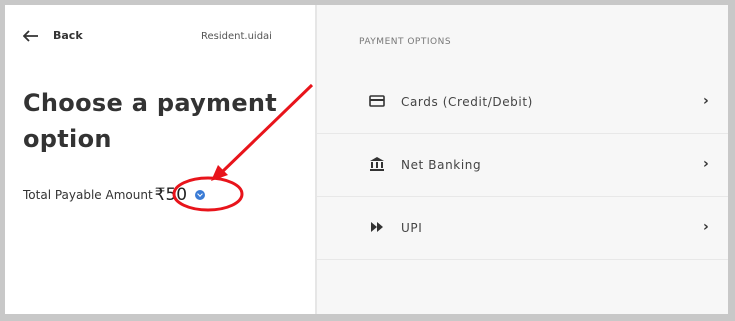  Describe the element at coordinates (377, 101) in the screenshot. I see `card-icon` at that location.